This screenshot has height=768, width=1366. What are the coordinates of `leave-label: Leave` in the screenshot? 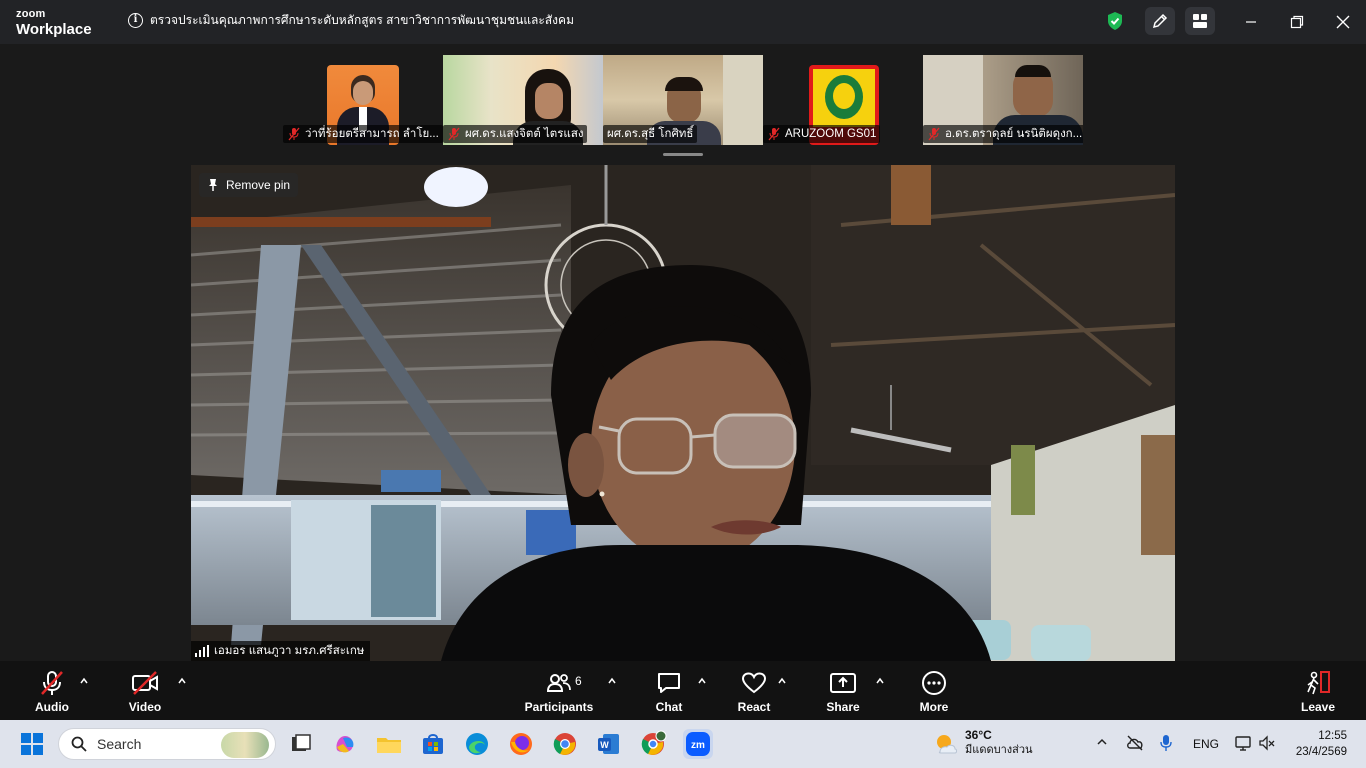 It's located at (1318, 707).